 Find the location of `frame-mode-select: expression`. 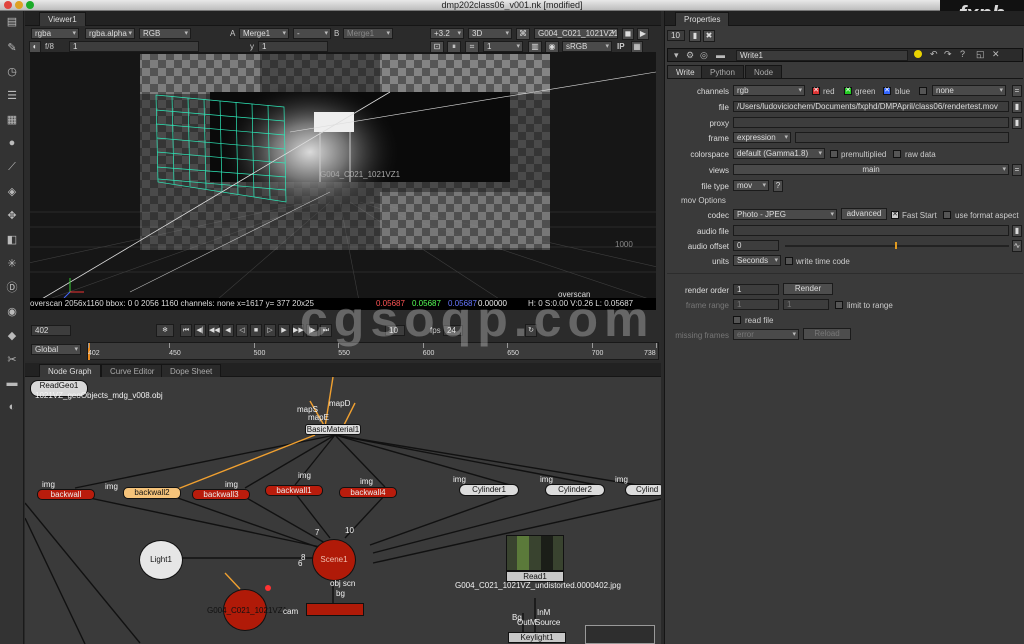

frame-mode-select: expression is located at coordinates (762, 137).